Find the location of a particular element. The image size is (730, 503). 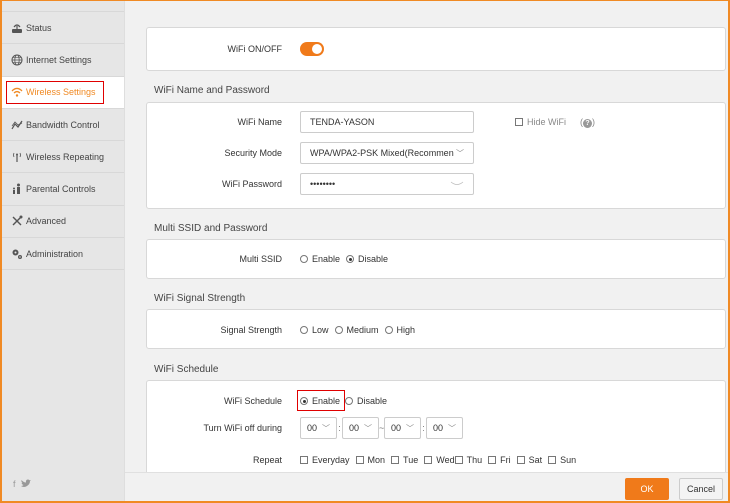

multi-ssid-card: Multi SSID Enable Disable is located at coordinates (436, 259).